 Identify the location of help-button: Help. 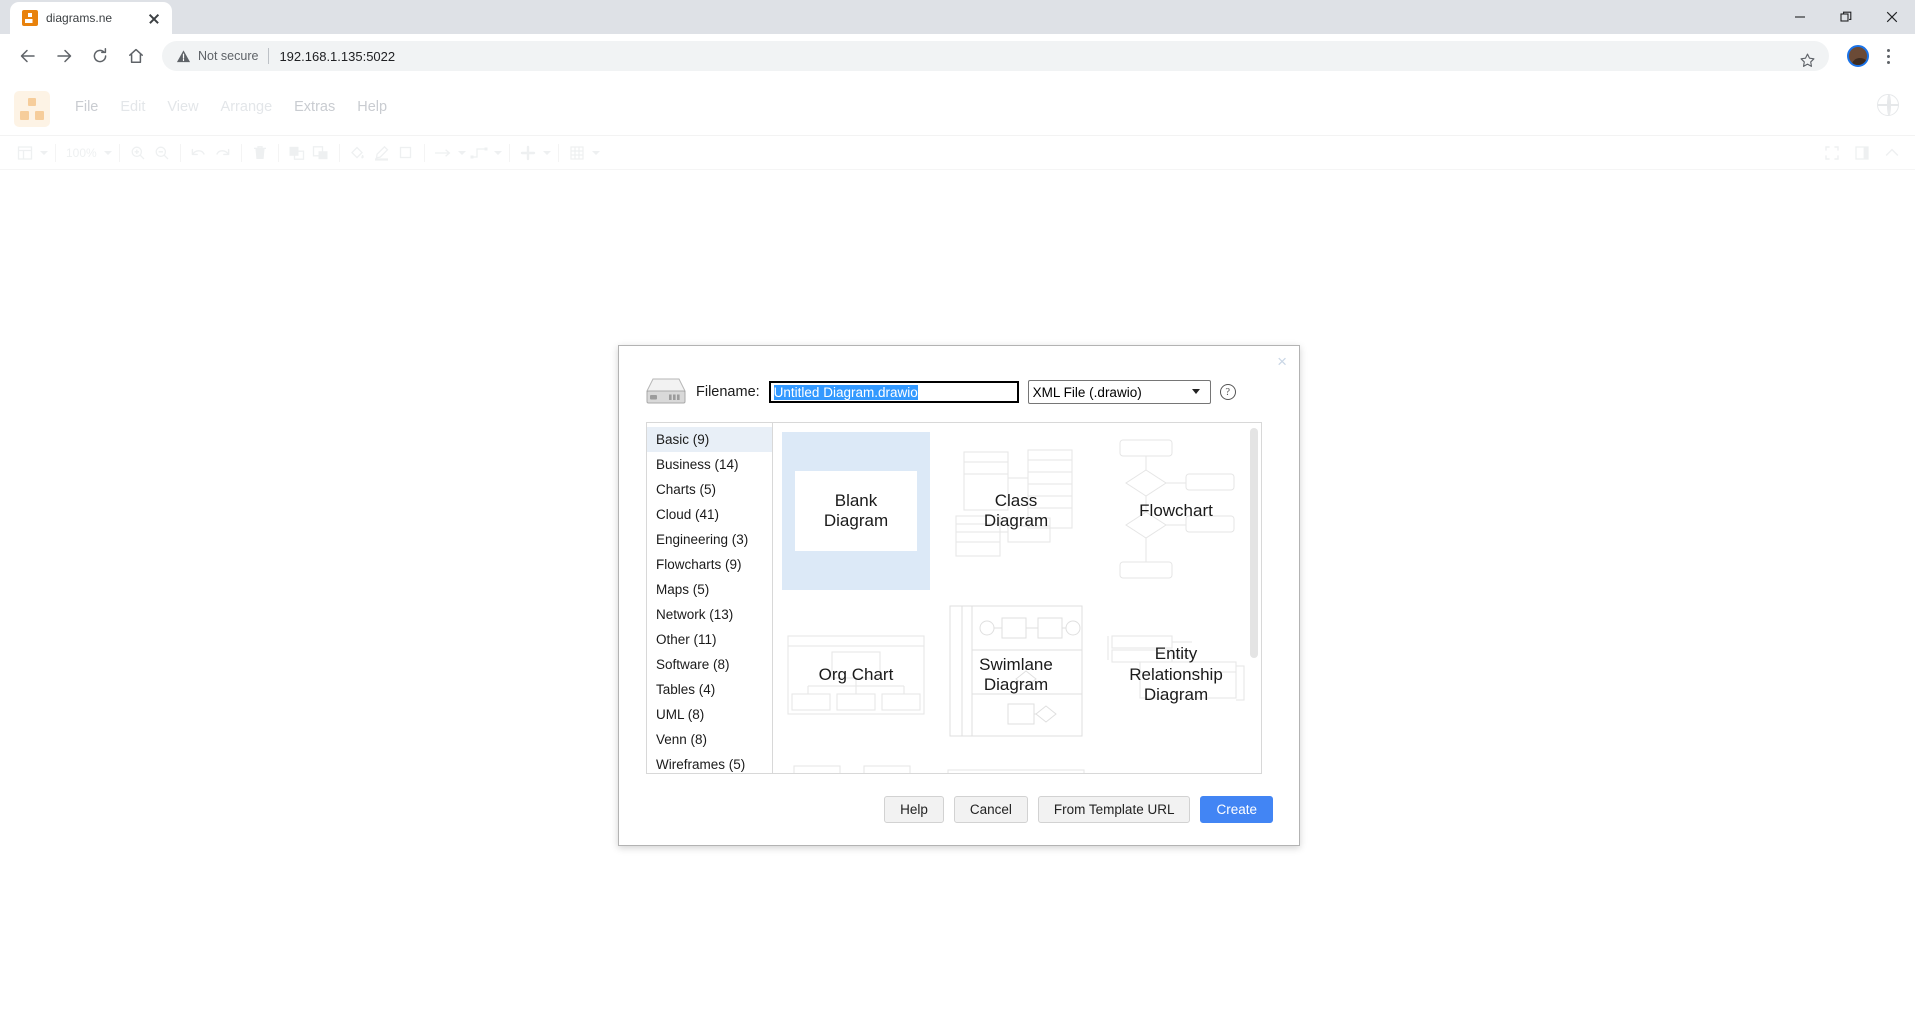
(914, 809).